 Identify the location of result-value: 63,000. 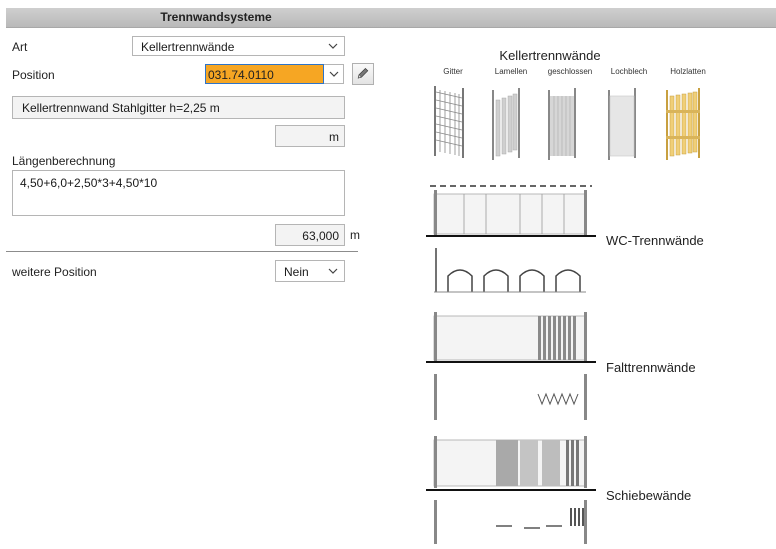
(320, 236).